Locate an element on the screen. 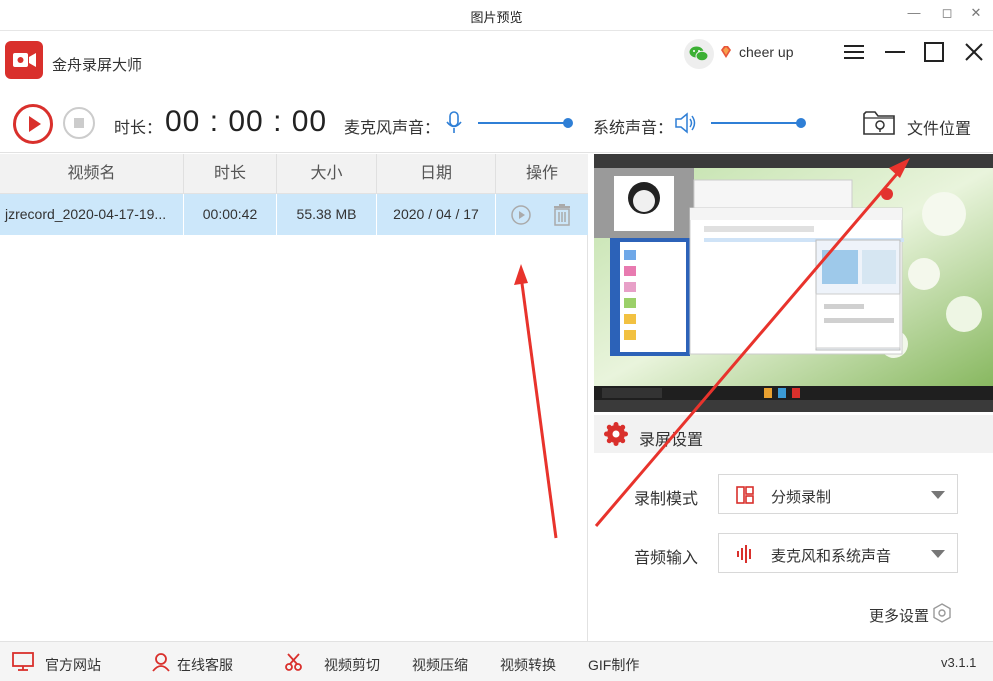 This screenshot has width=993, height=681. stop-record-button is located at coordinates (79, 123).